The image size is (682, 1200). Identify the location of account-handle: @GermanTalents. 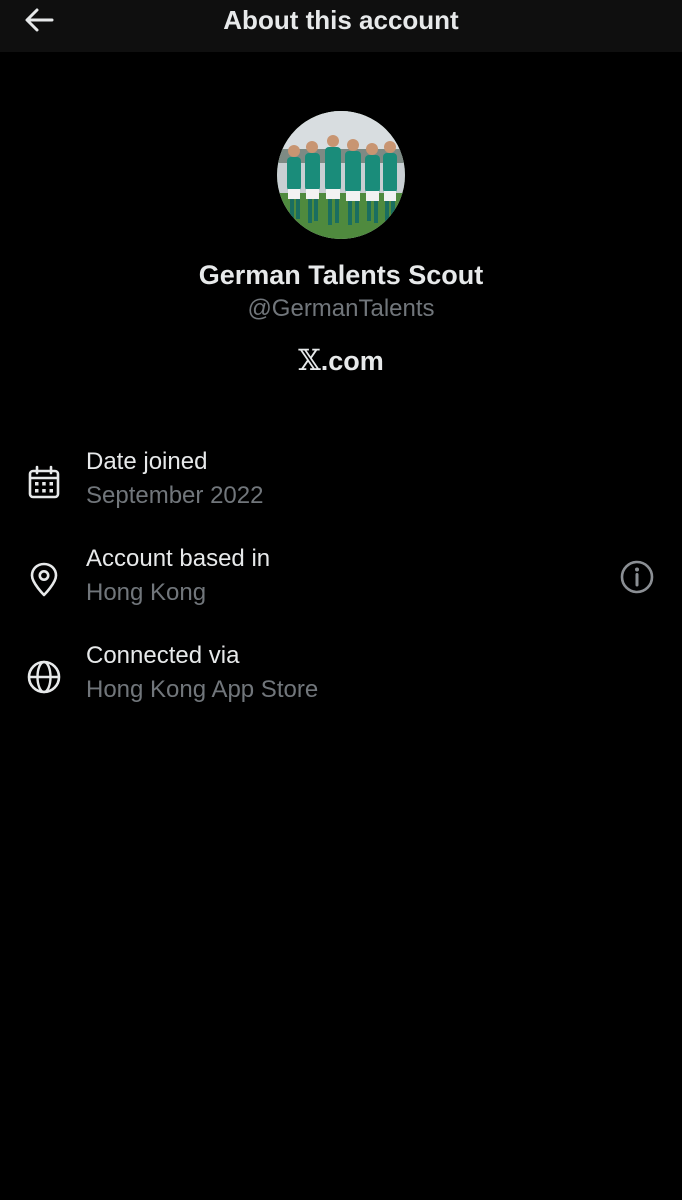
(341, 308).